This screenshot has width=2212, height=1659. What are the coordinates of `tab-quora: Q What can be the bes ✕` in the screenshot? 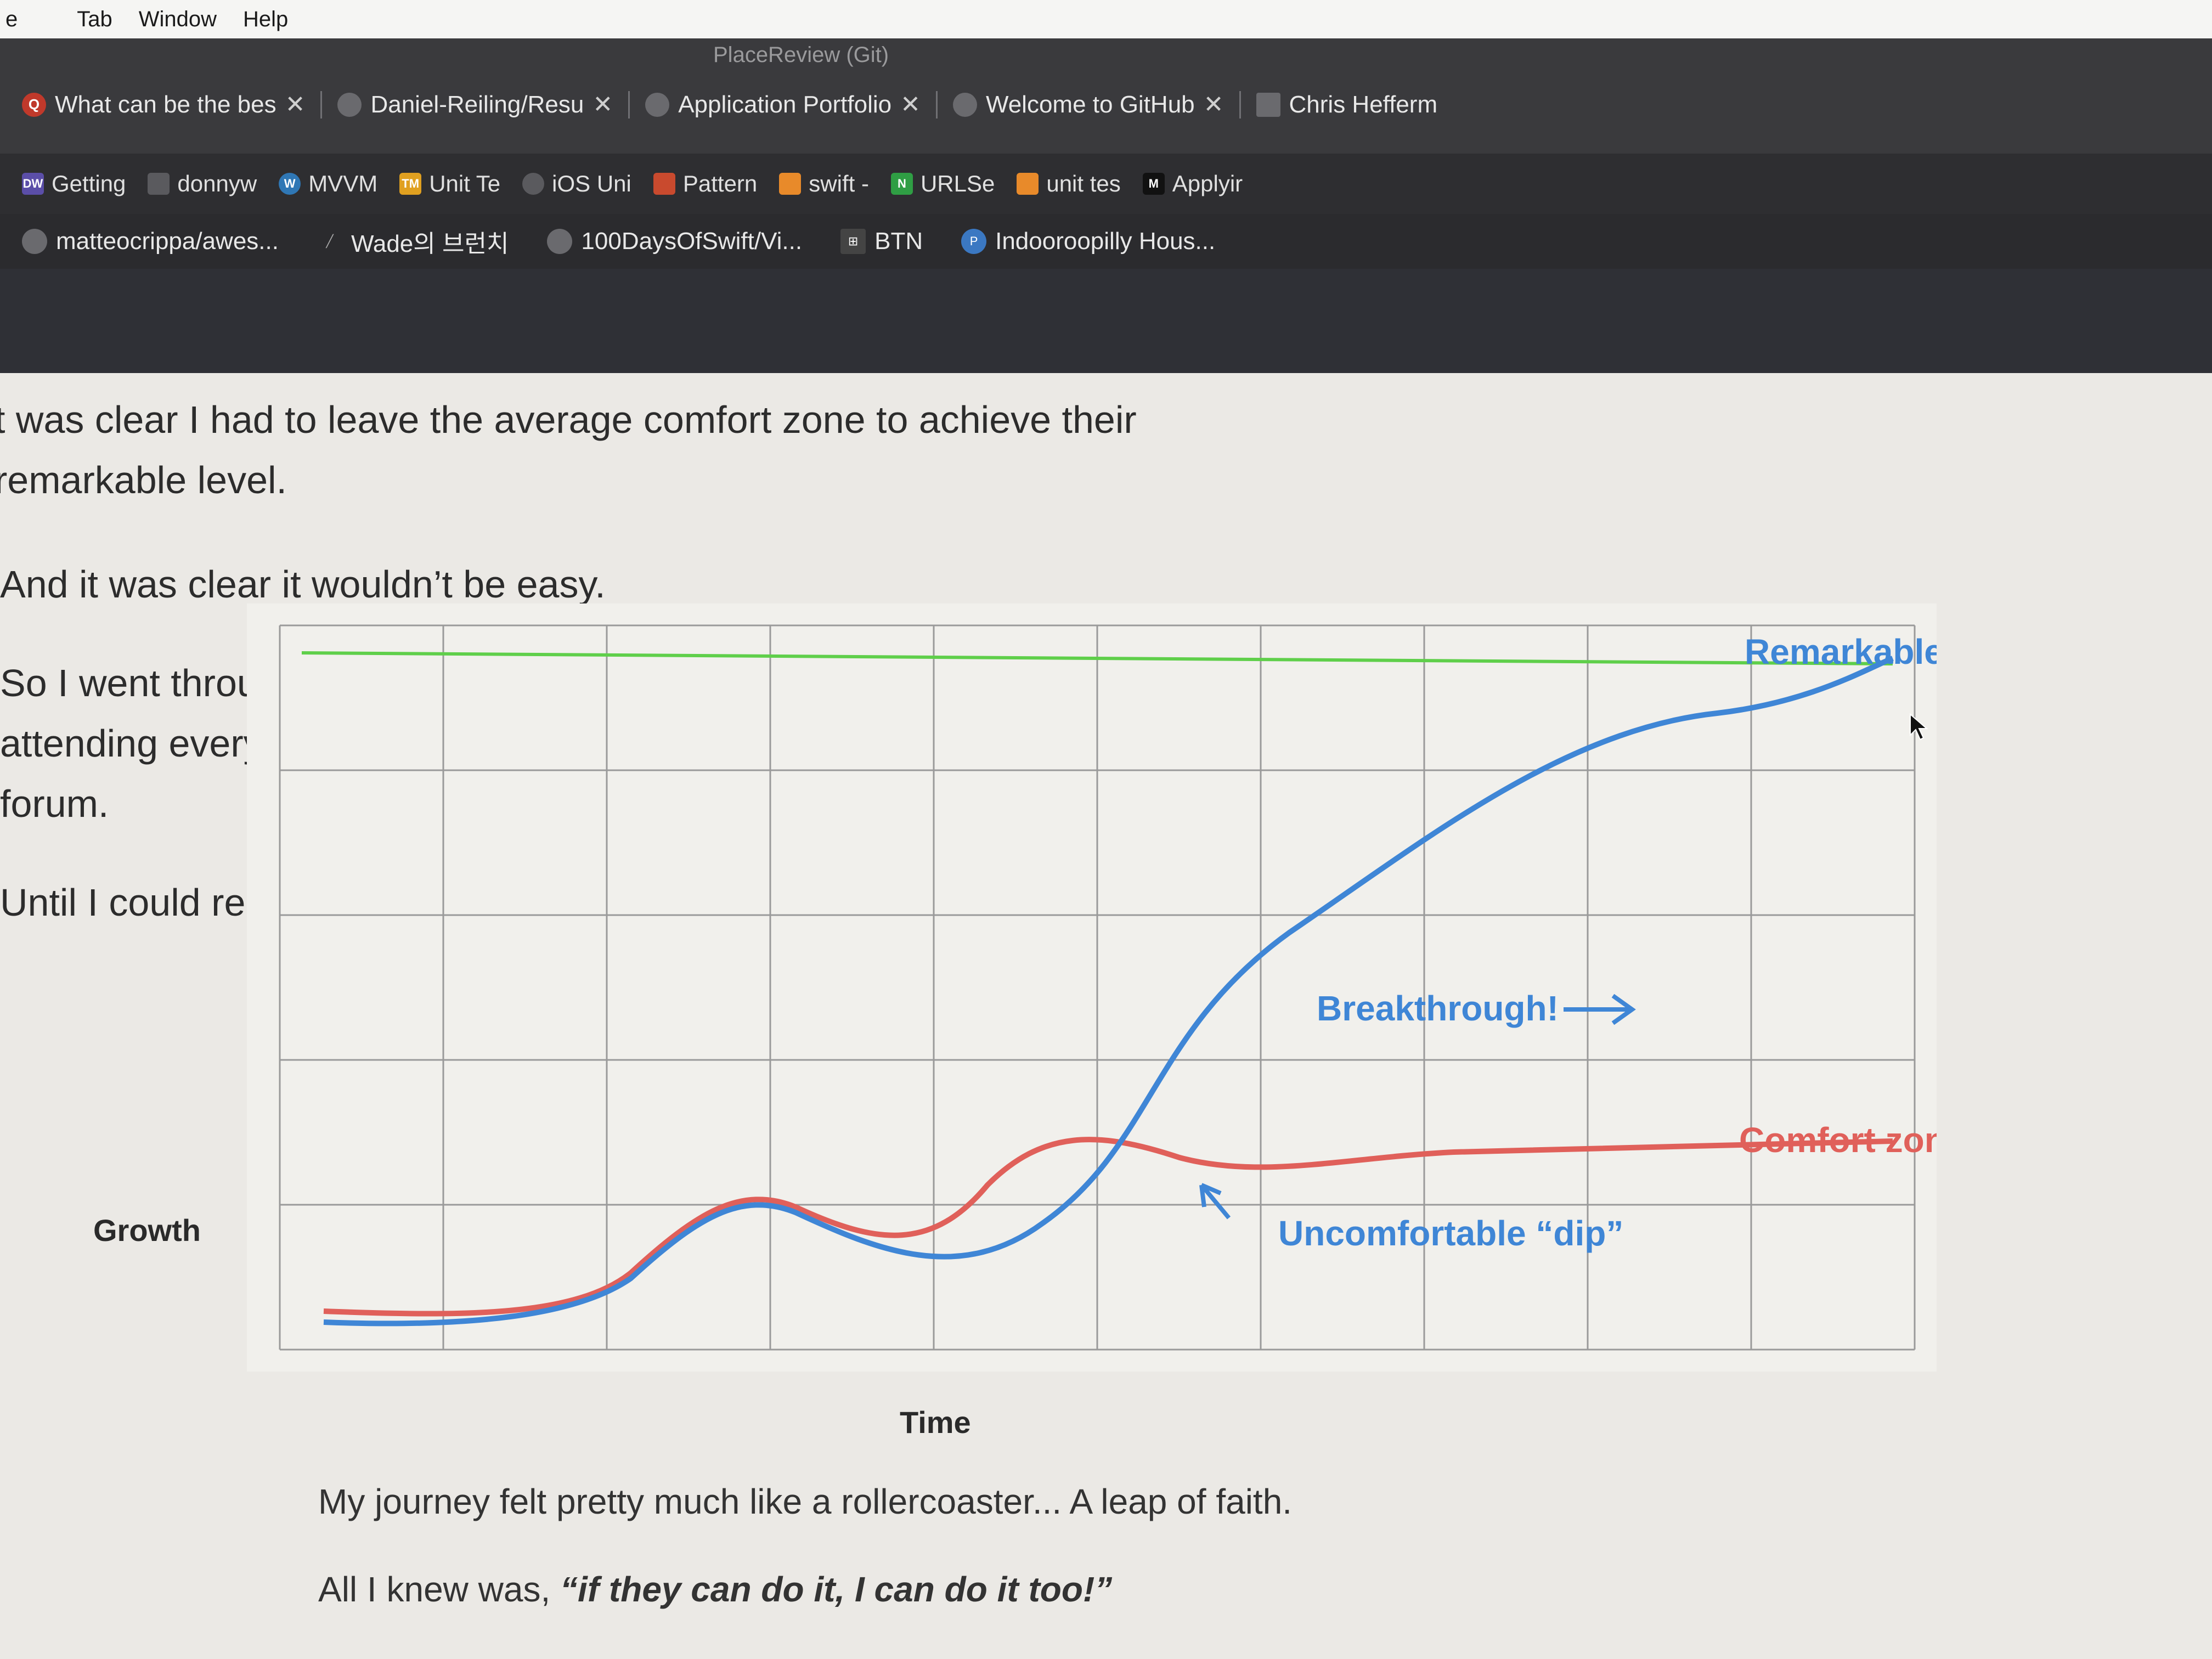 It's located at (164, 105).